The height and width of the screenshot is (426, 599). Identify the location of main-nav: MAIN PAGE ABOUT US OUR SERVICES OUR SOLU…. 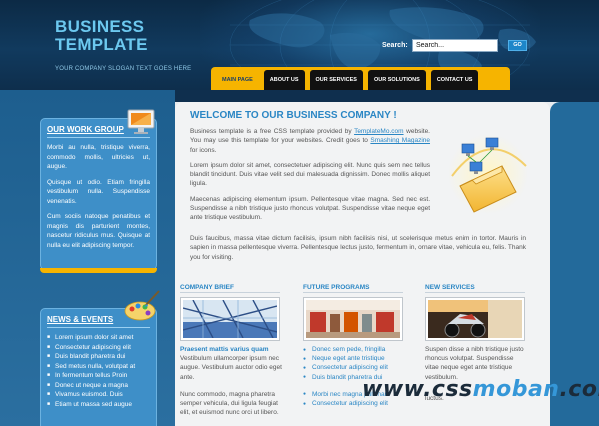
(360, 78).